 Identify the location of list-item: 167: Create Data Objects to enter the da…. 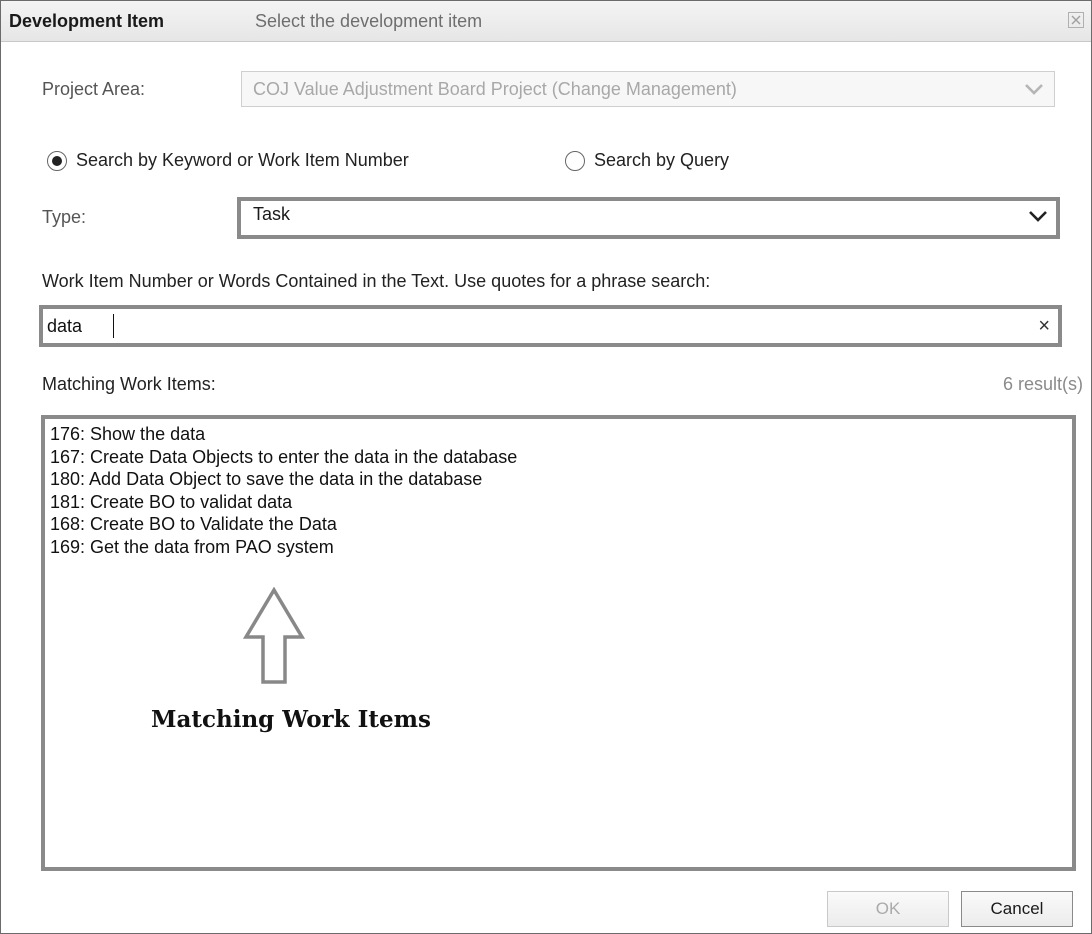
(283, 457).